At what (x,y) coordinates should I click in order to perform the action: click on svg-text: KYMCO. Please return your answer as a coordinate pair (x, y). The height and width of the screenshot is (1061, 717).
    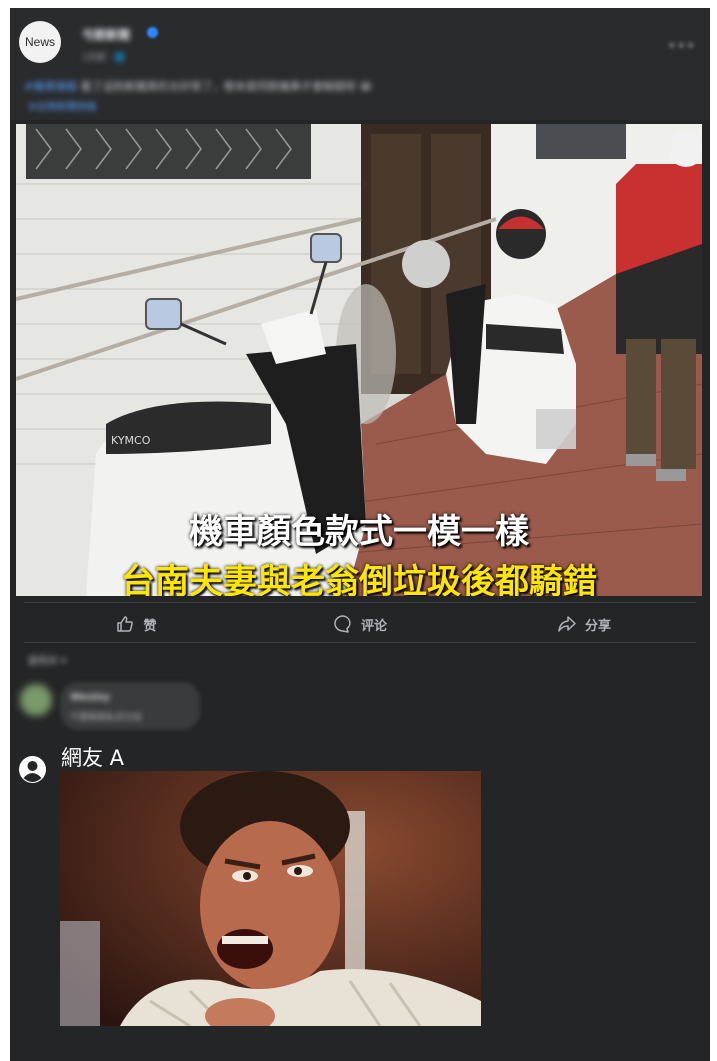
    Looking at the image, I should click on (131, 440).